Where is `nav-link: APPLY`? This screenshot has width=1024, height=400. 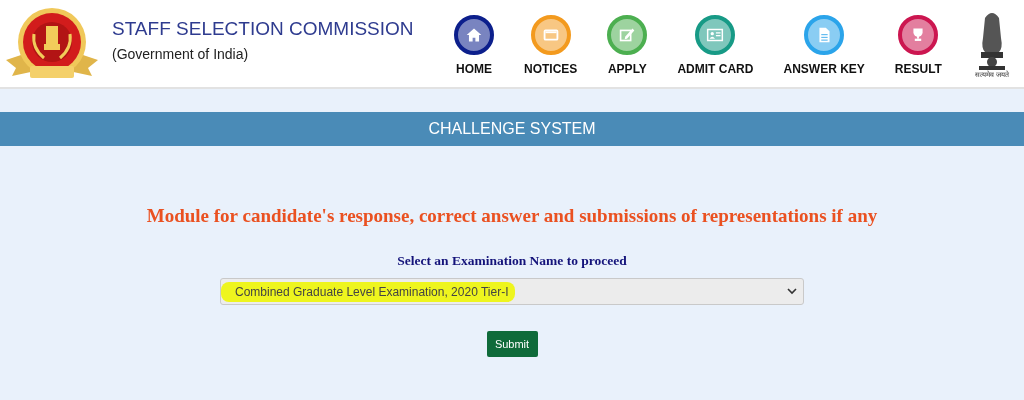
nav-link: APPLY is located at coordinates (627, 45).